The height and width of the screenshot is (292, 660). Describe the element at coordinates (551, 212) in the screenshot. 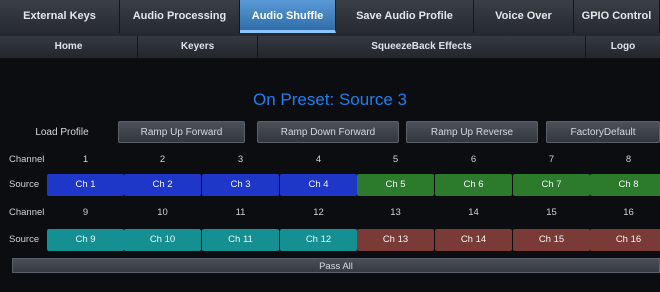

I see `channel-number: 15` at that location.